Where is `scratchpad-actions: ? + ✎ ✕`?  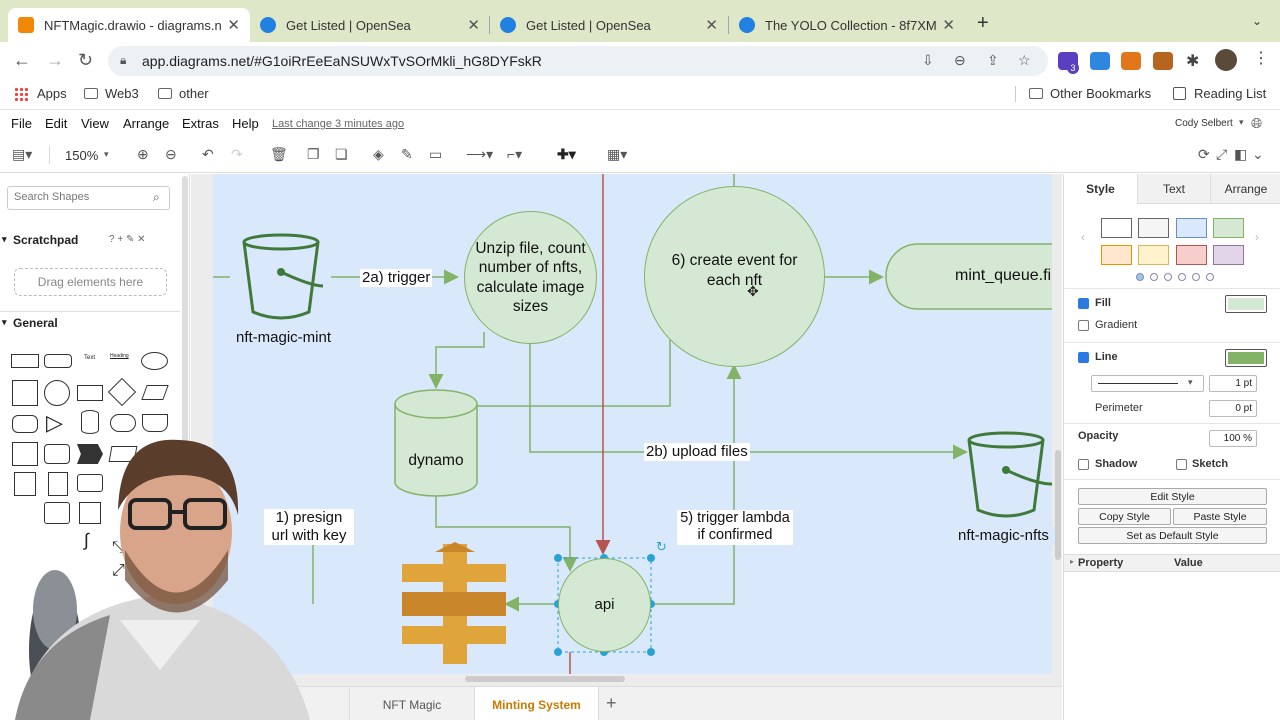 scratchpad-actions: ? + ✎ ✕ is located at coordinates (127, 239).